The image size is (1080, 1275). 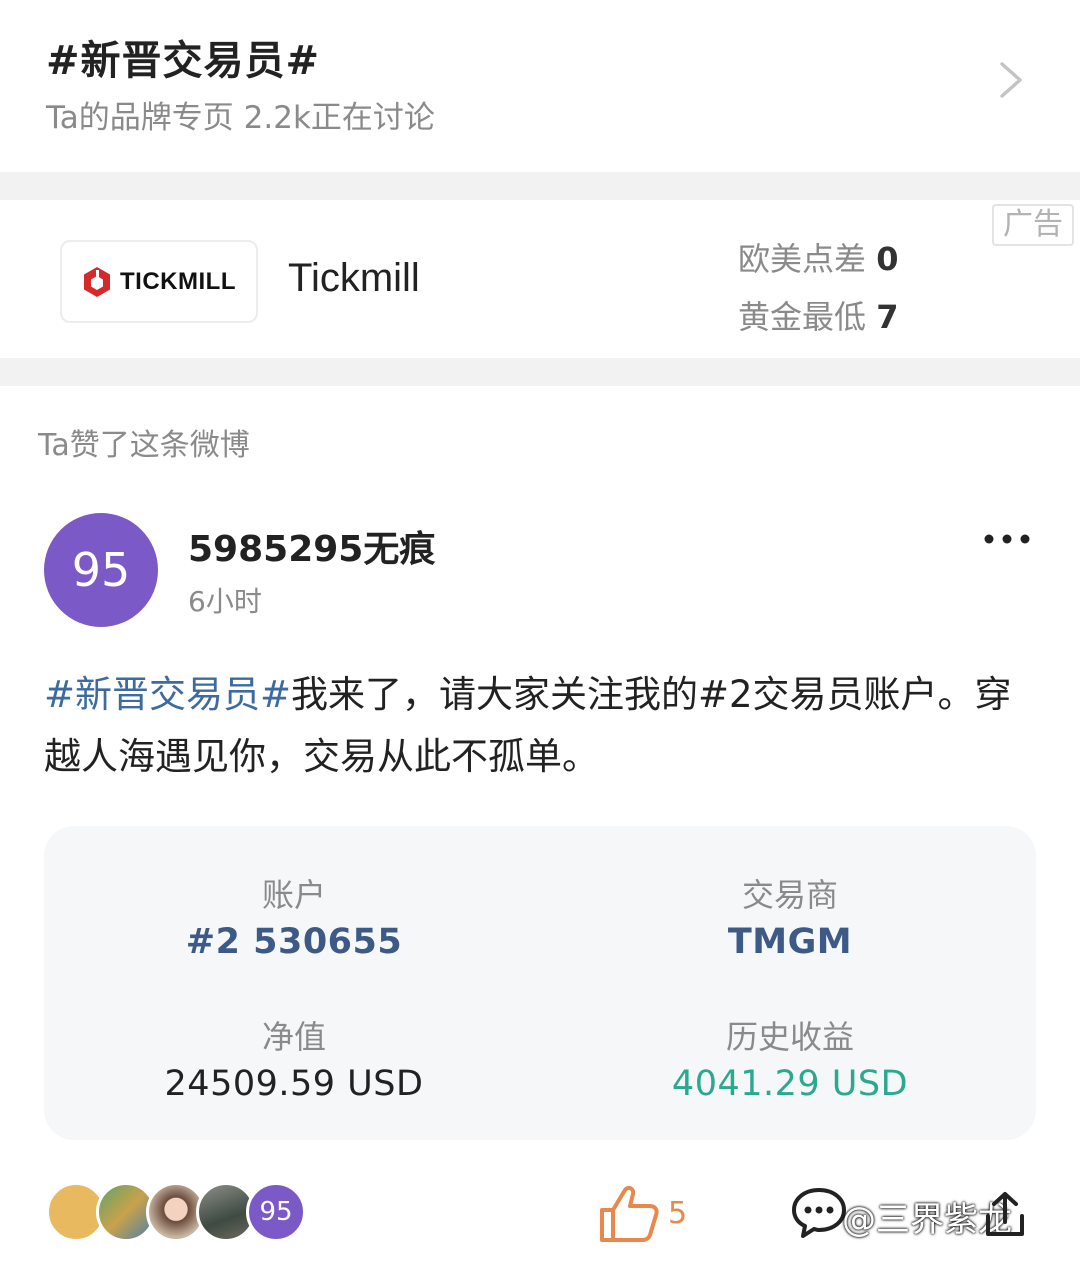 What do you see at coordinates (540, 86) in the screenshot?
I see `topic-card: #新晋交易员# Ta的品牌专页 2.2k正在讨论` at bounding box center [540, 86].